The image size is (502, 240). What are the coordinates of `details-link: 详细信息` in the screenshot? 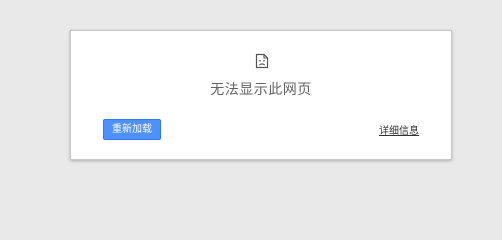 It's located at (399, 129).